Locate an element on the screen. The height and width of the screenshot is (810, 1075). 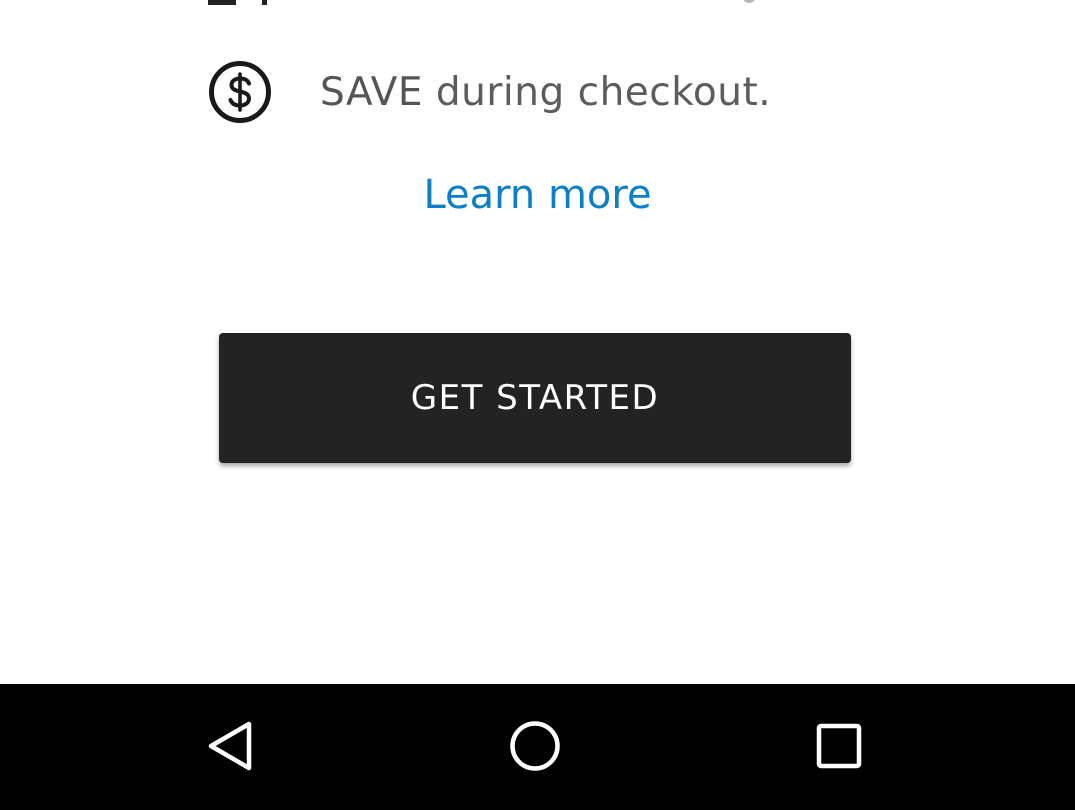
home-circle-icon is located at coordinates (535, 746).